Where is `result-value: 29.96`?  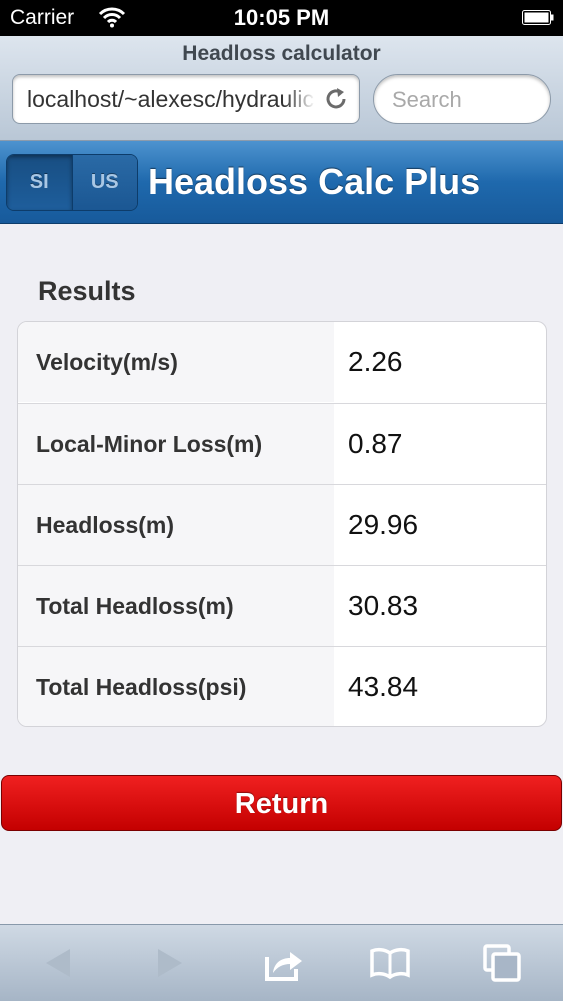 result-value: 29.96 is located at coordinates (383, 524).